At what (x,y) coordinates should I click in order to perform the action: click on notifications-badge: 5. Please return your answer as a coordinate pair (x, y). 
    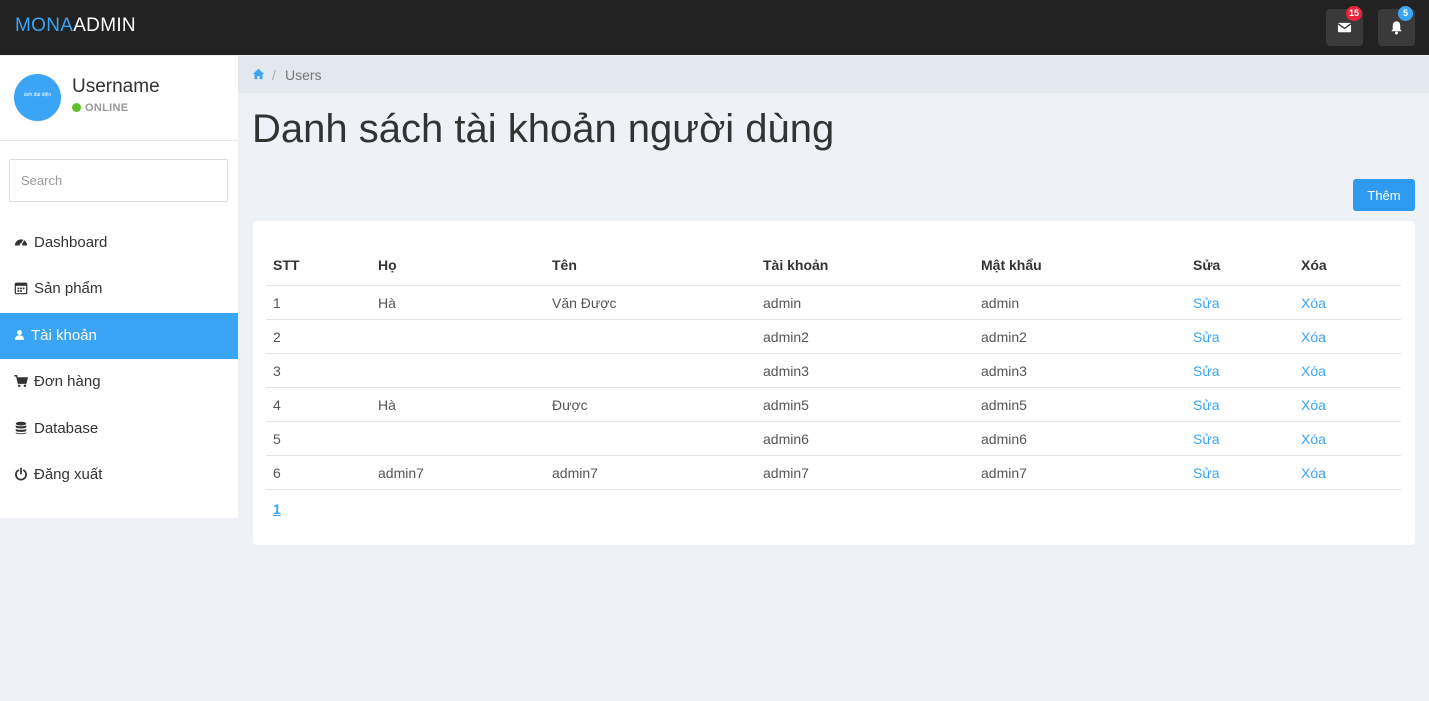
    Looking at the image, I should click on (1405, 13).